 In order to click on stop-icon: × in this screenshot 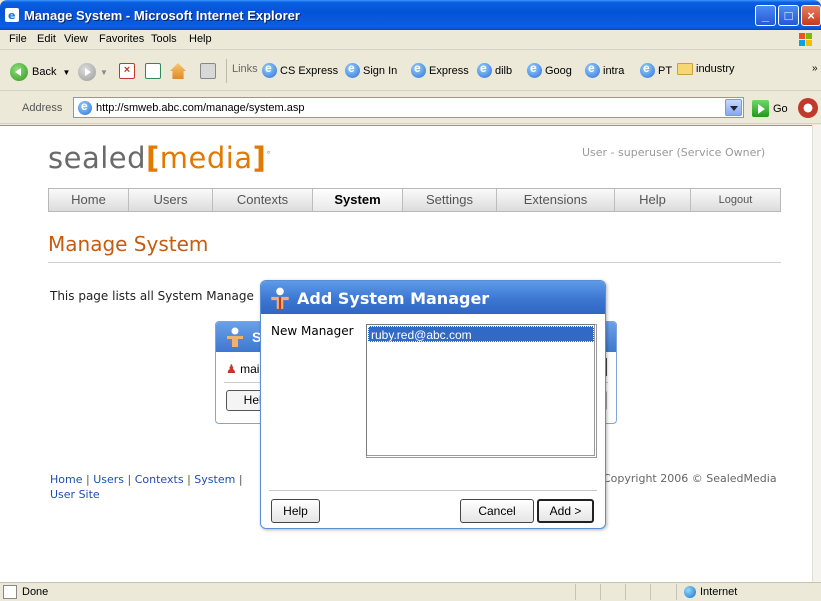, I will do `click(127, 71)`.